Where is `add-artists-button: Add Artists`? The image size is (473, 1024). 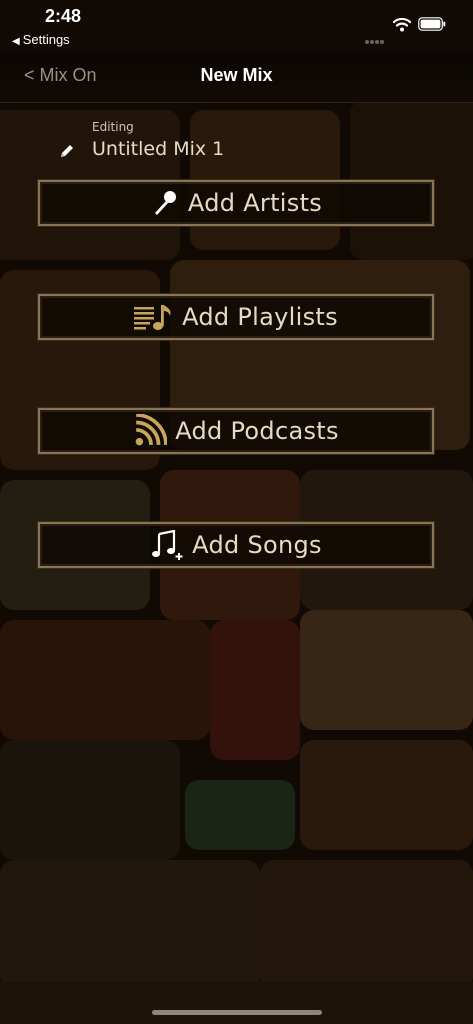
add-artists-button: Add Artists is located at coordinates (236, 203).